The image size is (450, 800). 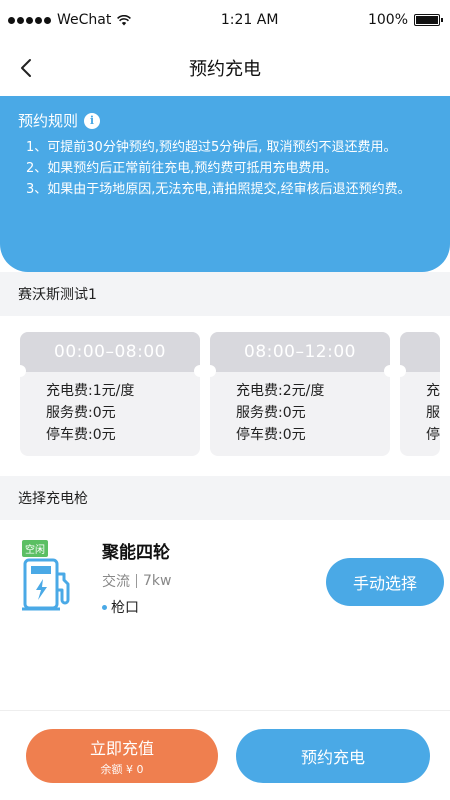 What do you see at coordinates (229, 189) in the screenshot?
I see `rule-text: 如果由于场地原因,无法充电,请拍照提交,经审核后退还预约费。` at bounding box center [229, 189].